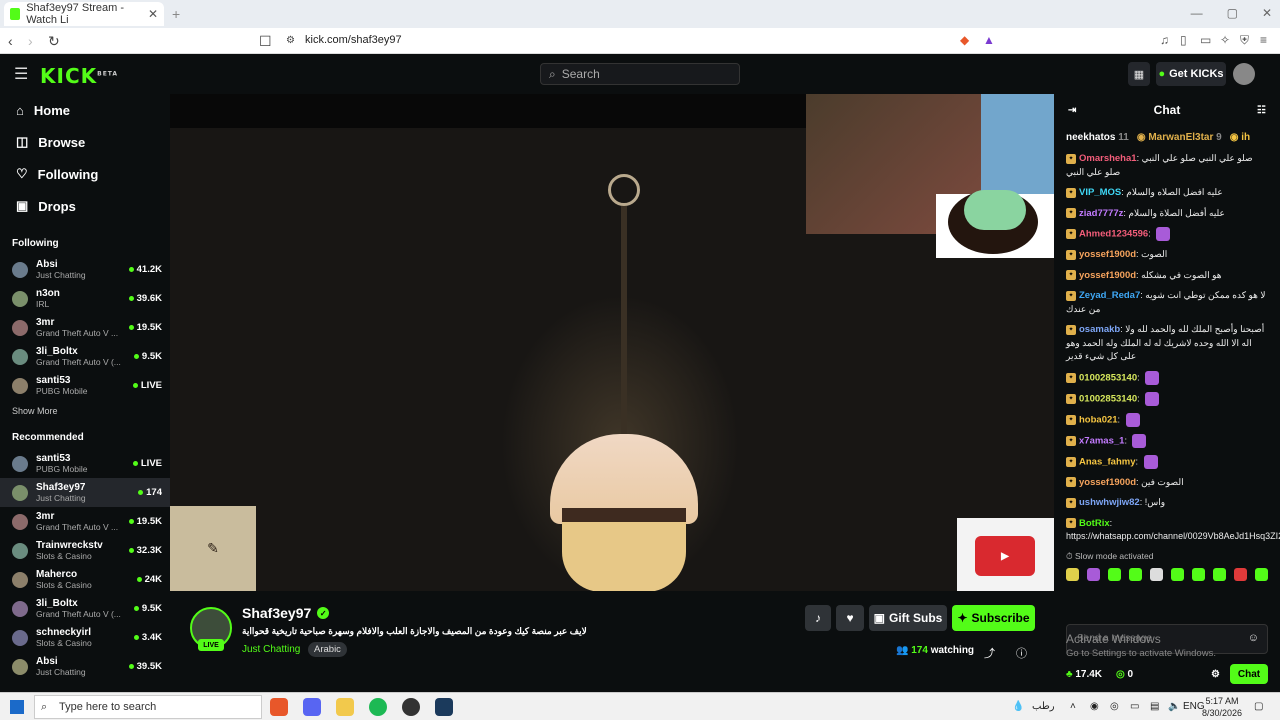 The height and width of the screenshot is (720, 1280). What do you see at coordinates (1114, 706) in the screenshot?
I see `tray-app-icon: ◎` at bounding box center [1114, 706].